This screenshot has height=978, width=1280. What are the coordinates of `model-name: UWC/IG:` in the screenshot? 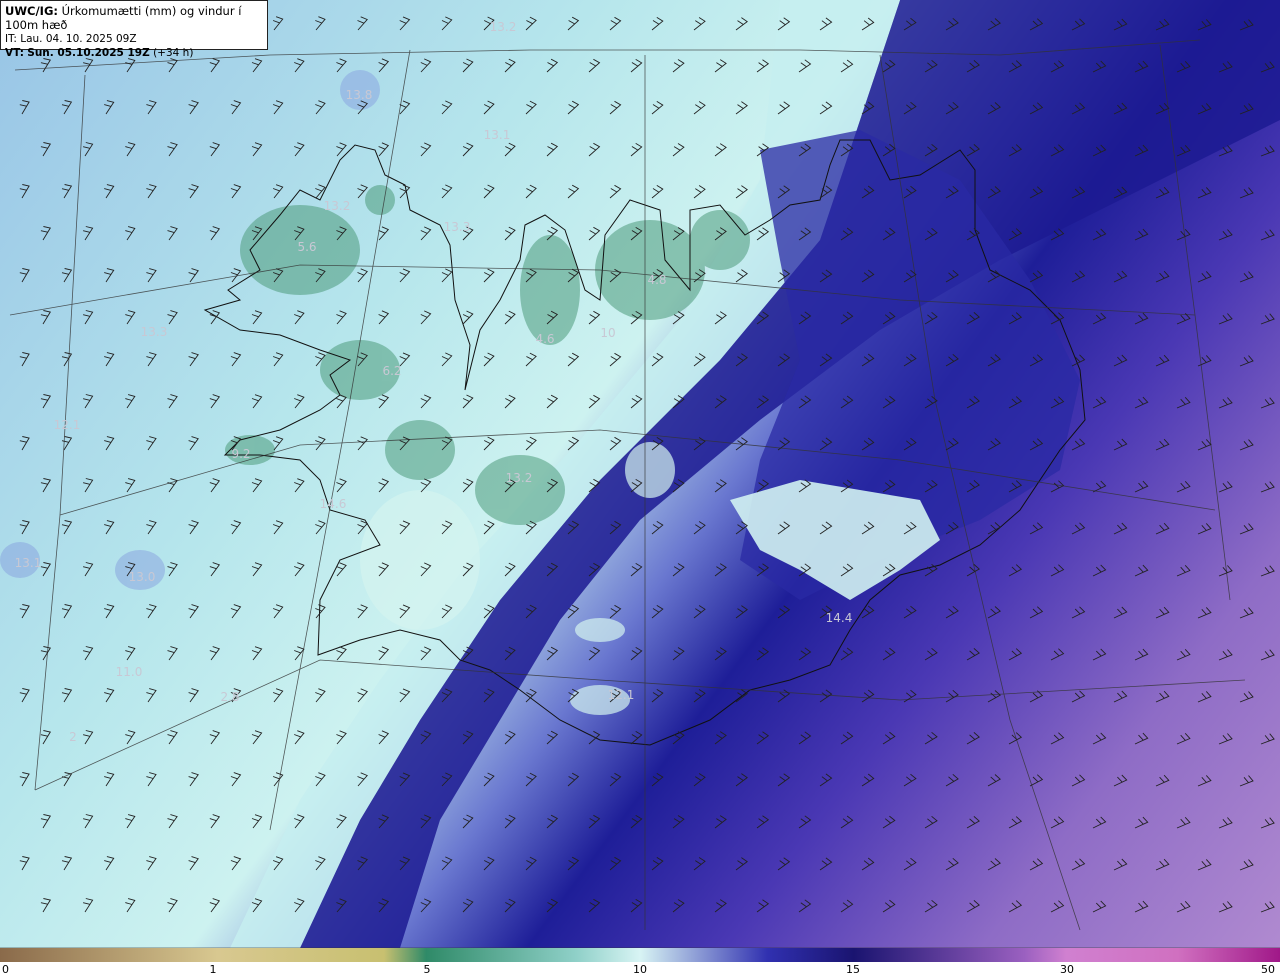 It's located at (31, 11).